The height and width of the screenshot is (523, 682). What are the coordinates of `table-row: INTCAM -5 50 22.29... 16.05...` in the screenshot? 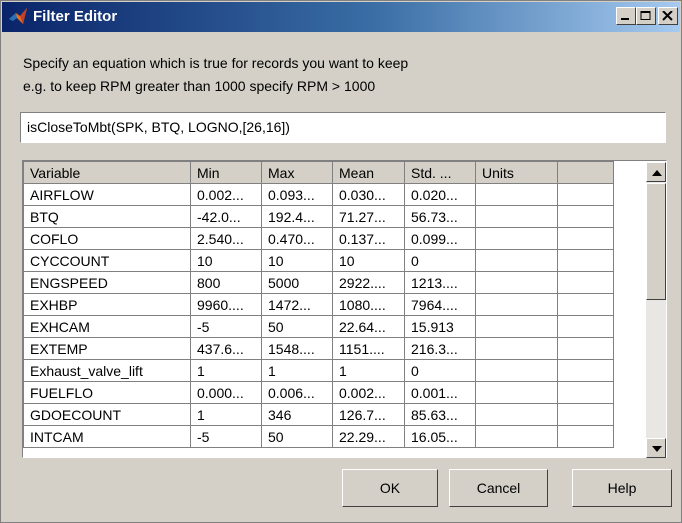 It's located at (318, 436).